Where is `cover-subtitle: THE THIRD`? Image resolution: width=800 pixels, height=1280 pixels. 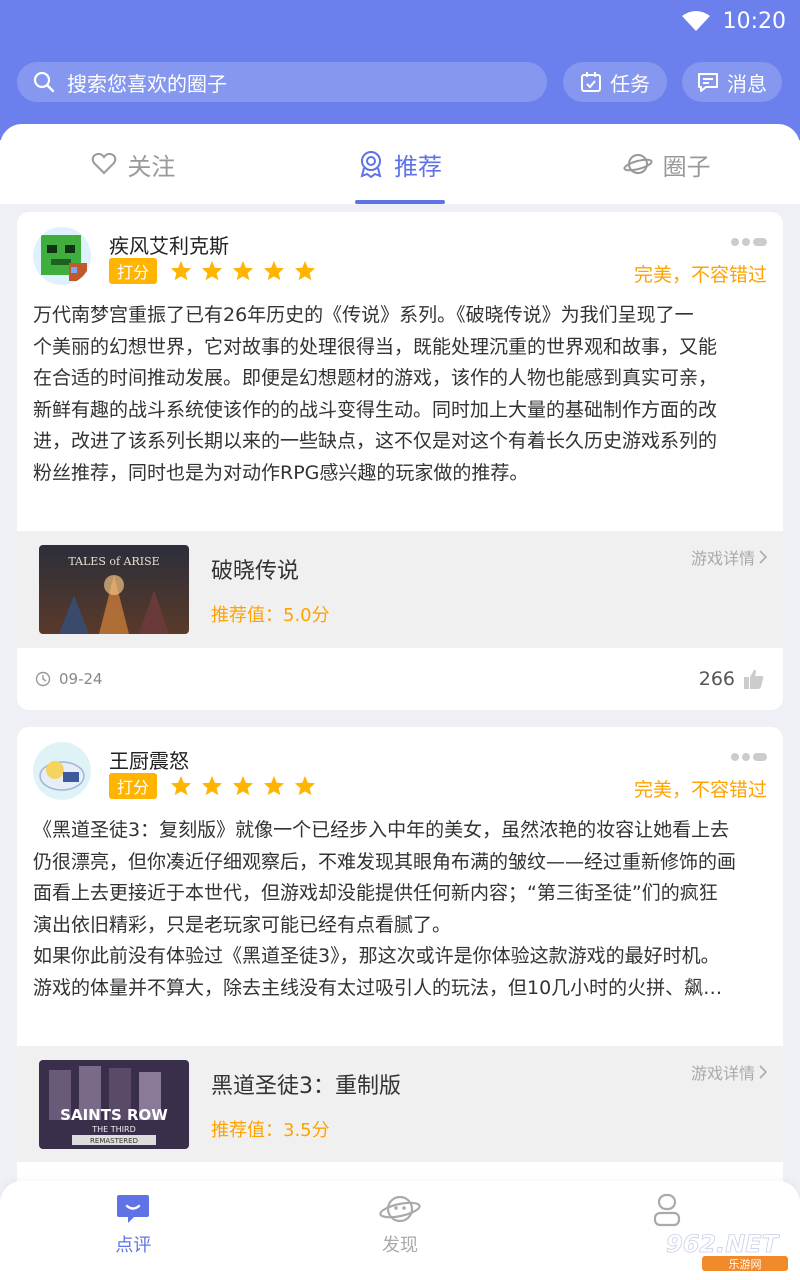
cover-subtitle: THE THIRD is located at coordinates (113, 1129).